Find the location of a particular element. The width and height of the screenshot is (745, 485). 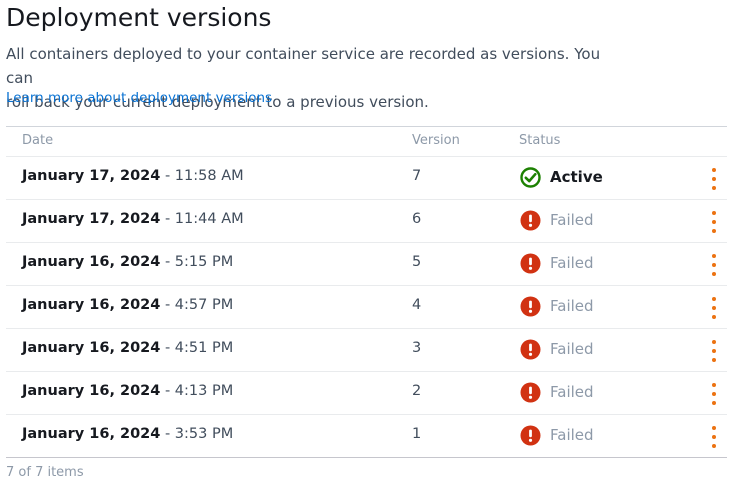

version-cell: 7 is located at coordinates (417, 176).